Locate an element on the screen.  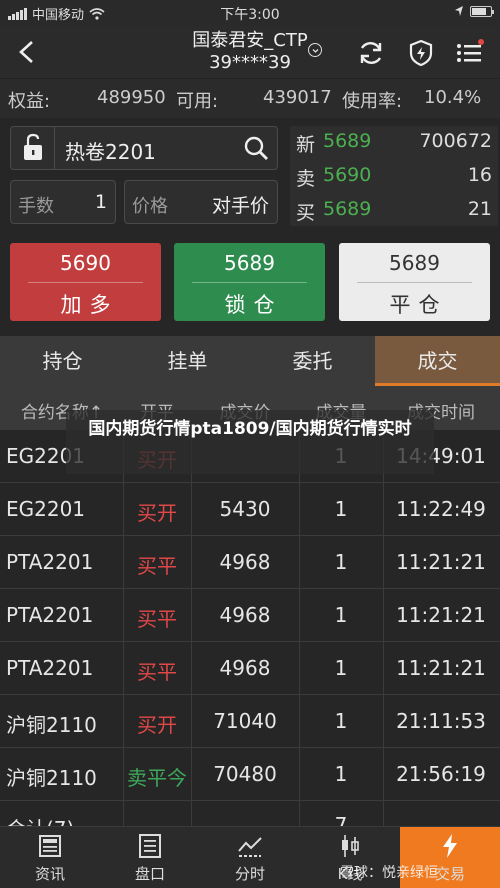
menu-icon is located at coordinates (469, 53).